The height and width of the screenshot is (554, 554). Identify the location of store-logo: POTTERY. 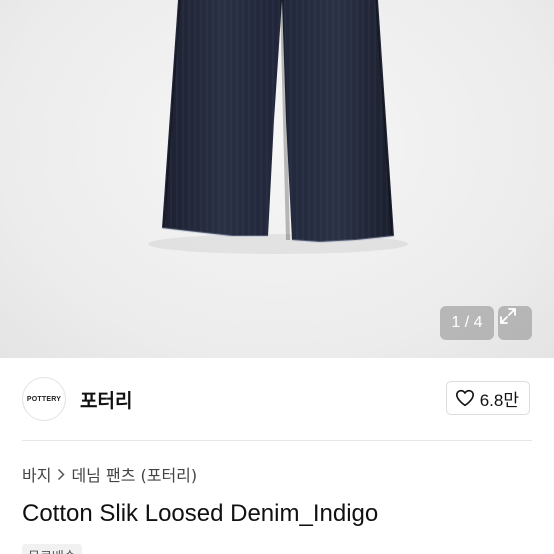
(44, 399).